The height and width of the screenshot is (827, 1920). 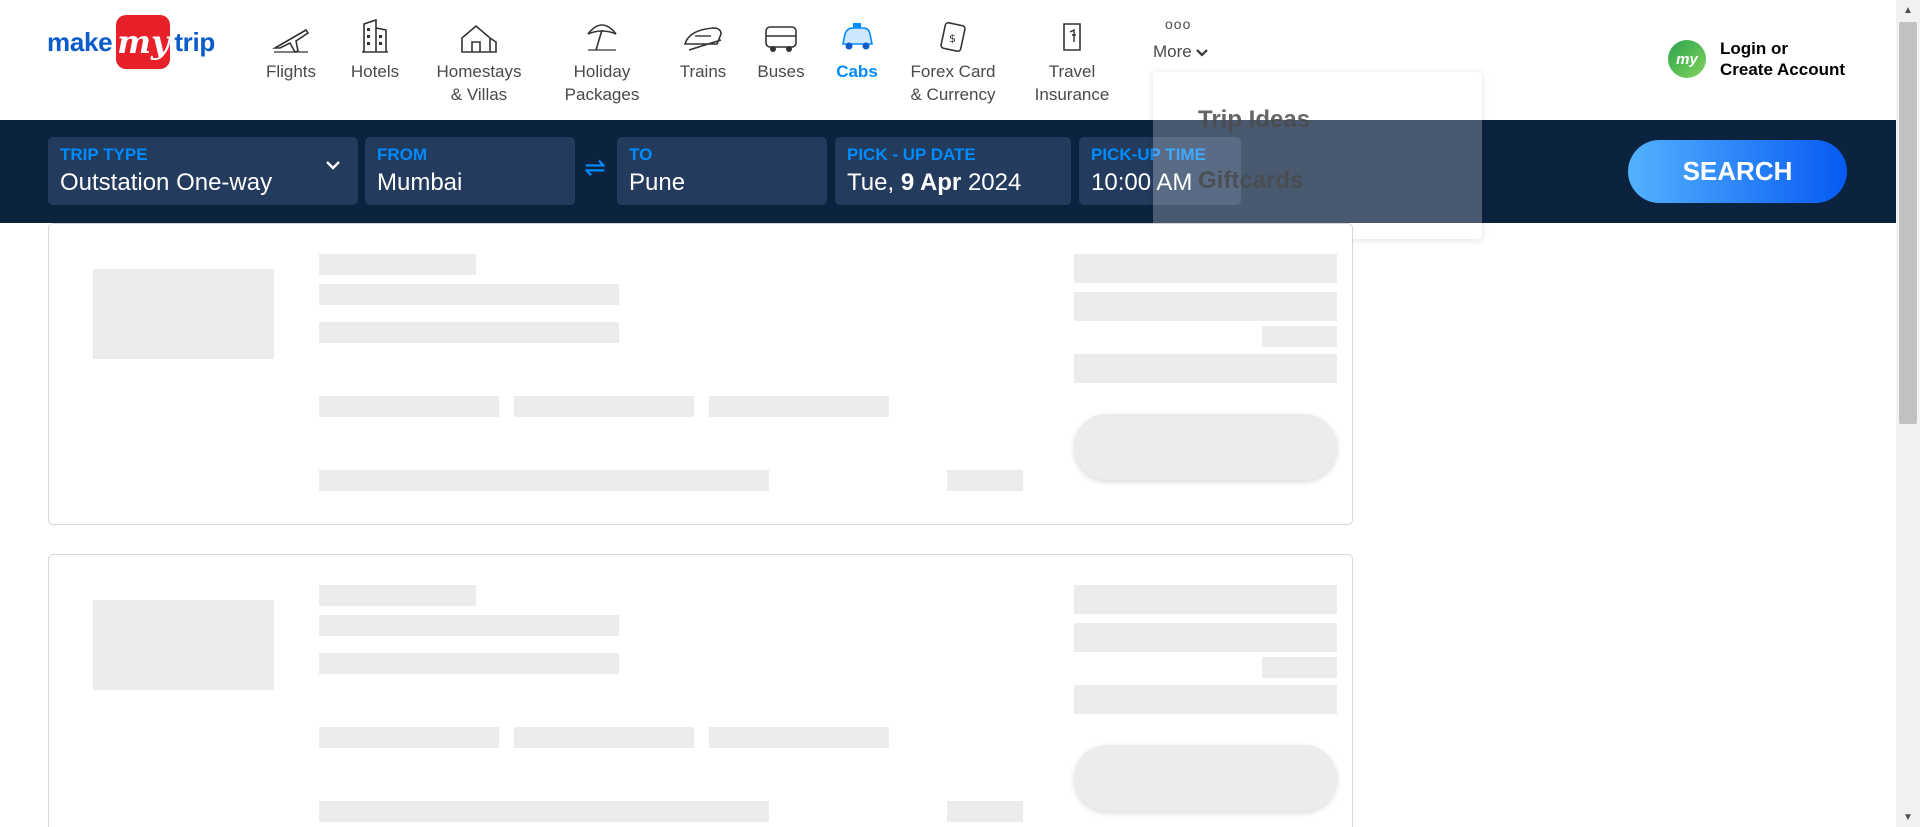 I want to click on login-line-1: Login or, so click(x=1754, y=48).